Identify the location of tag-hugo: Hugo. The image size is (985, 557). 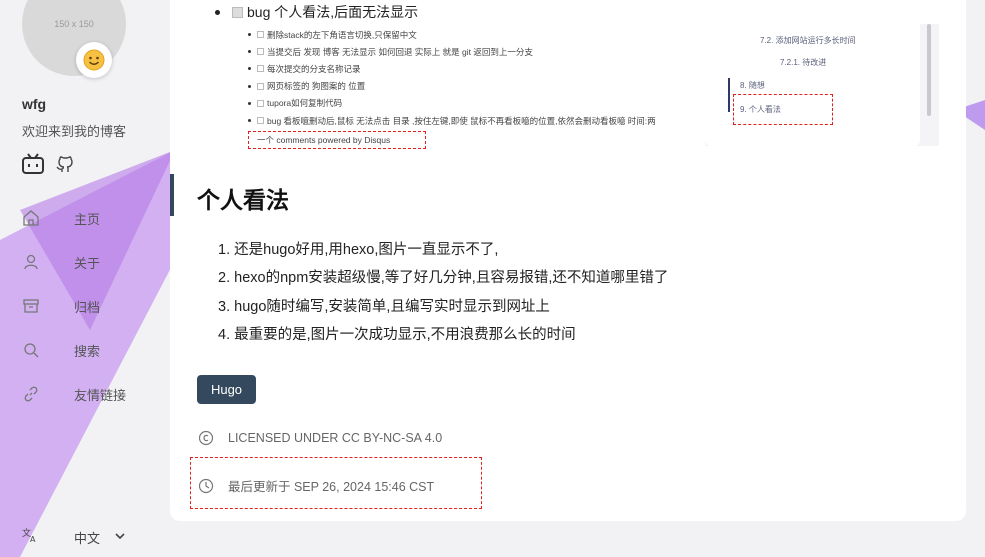
(226, 389).